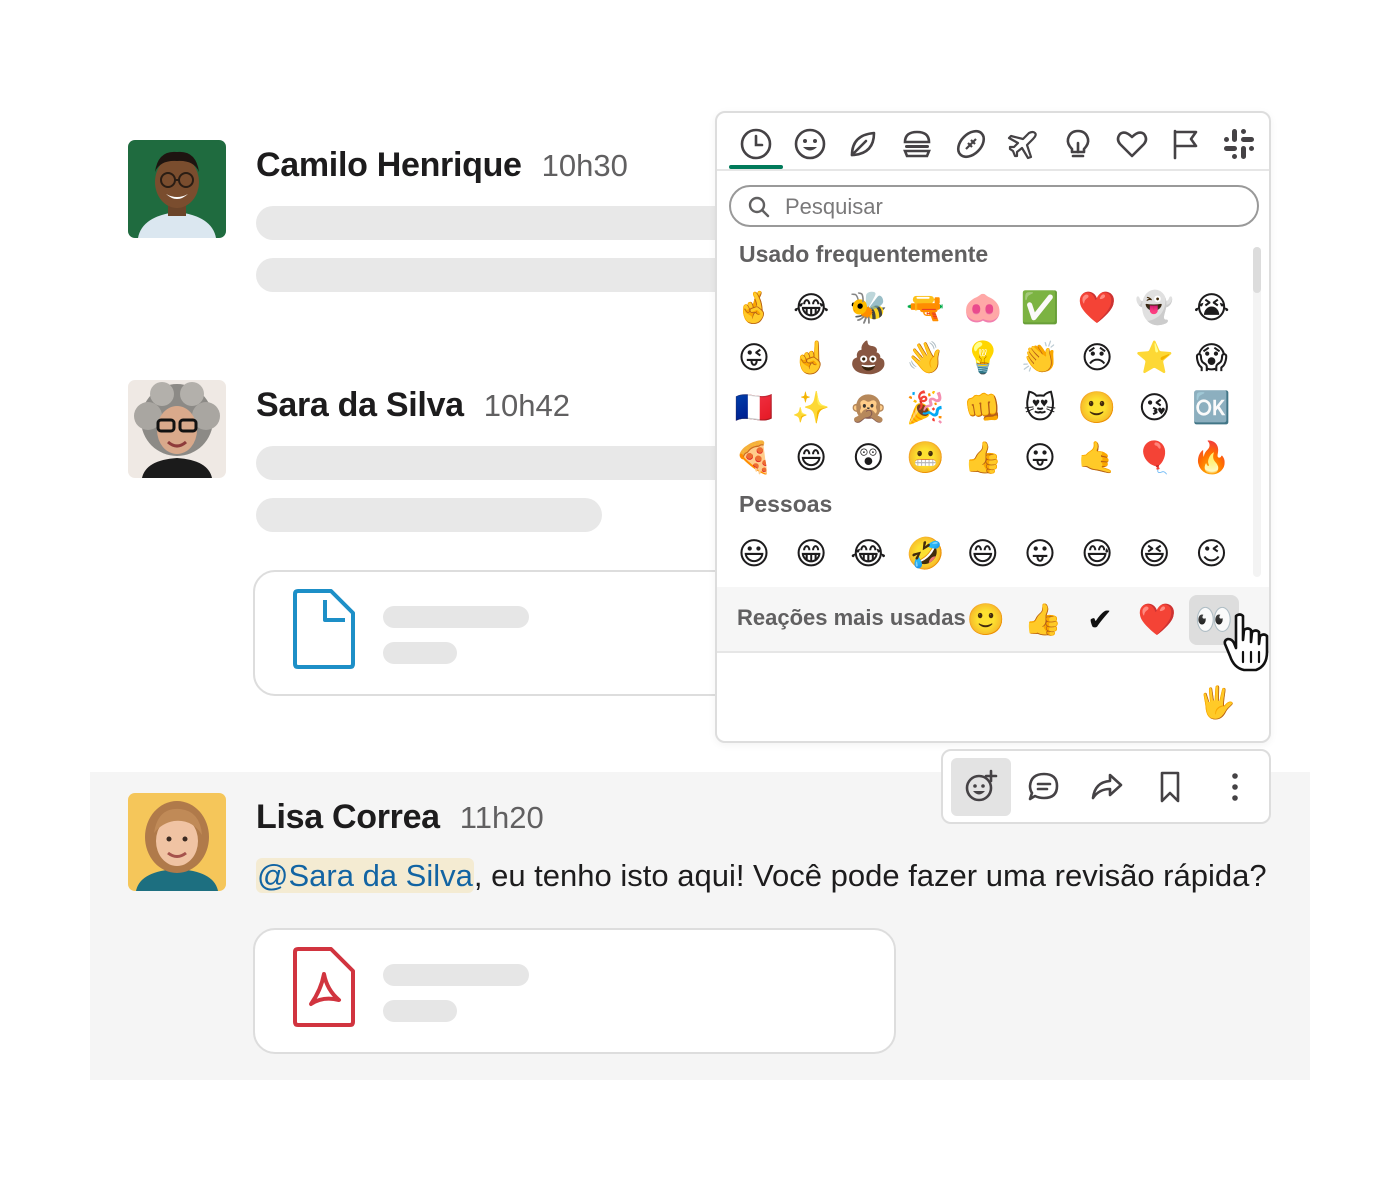 This screenshot has width=1400, height=1200. What do you see at coordinates (1212, 308) in the screenshot?
I see `emoji-option: 😭` at bounding box center [1212, 308].